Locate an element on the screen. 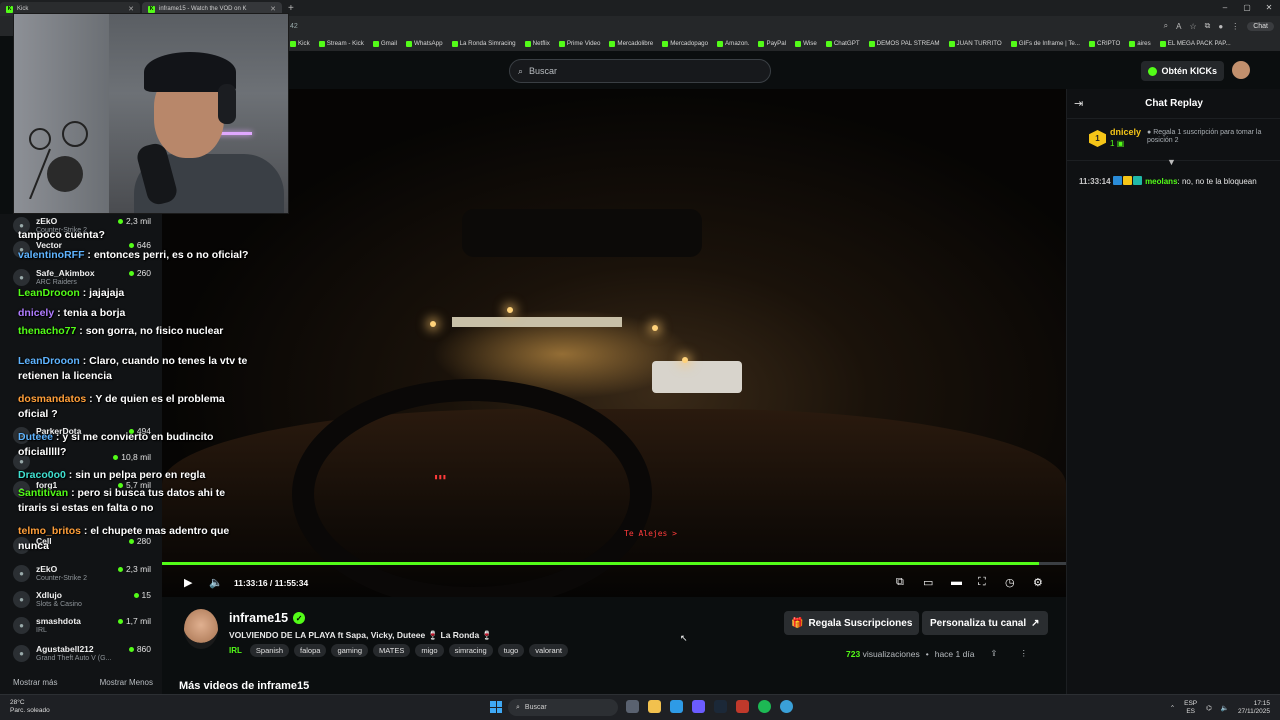  tag-chip: Spanish is located at coordinates (269, 650).